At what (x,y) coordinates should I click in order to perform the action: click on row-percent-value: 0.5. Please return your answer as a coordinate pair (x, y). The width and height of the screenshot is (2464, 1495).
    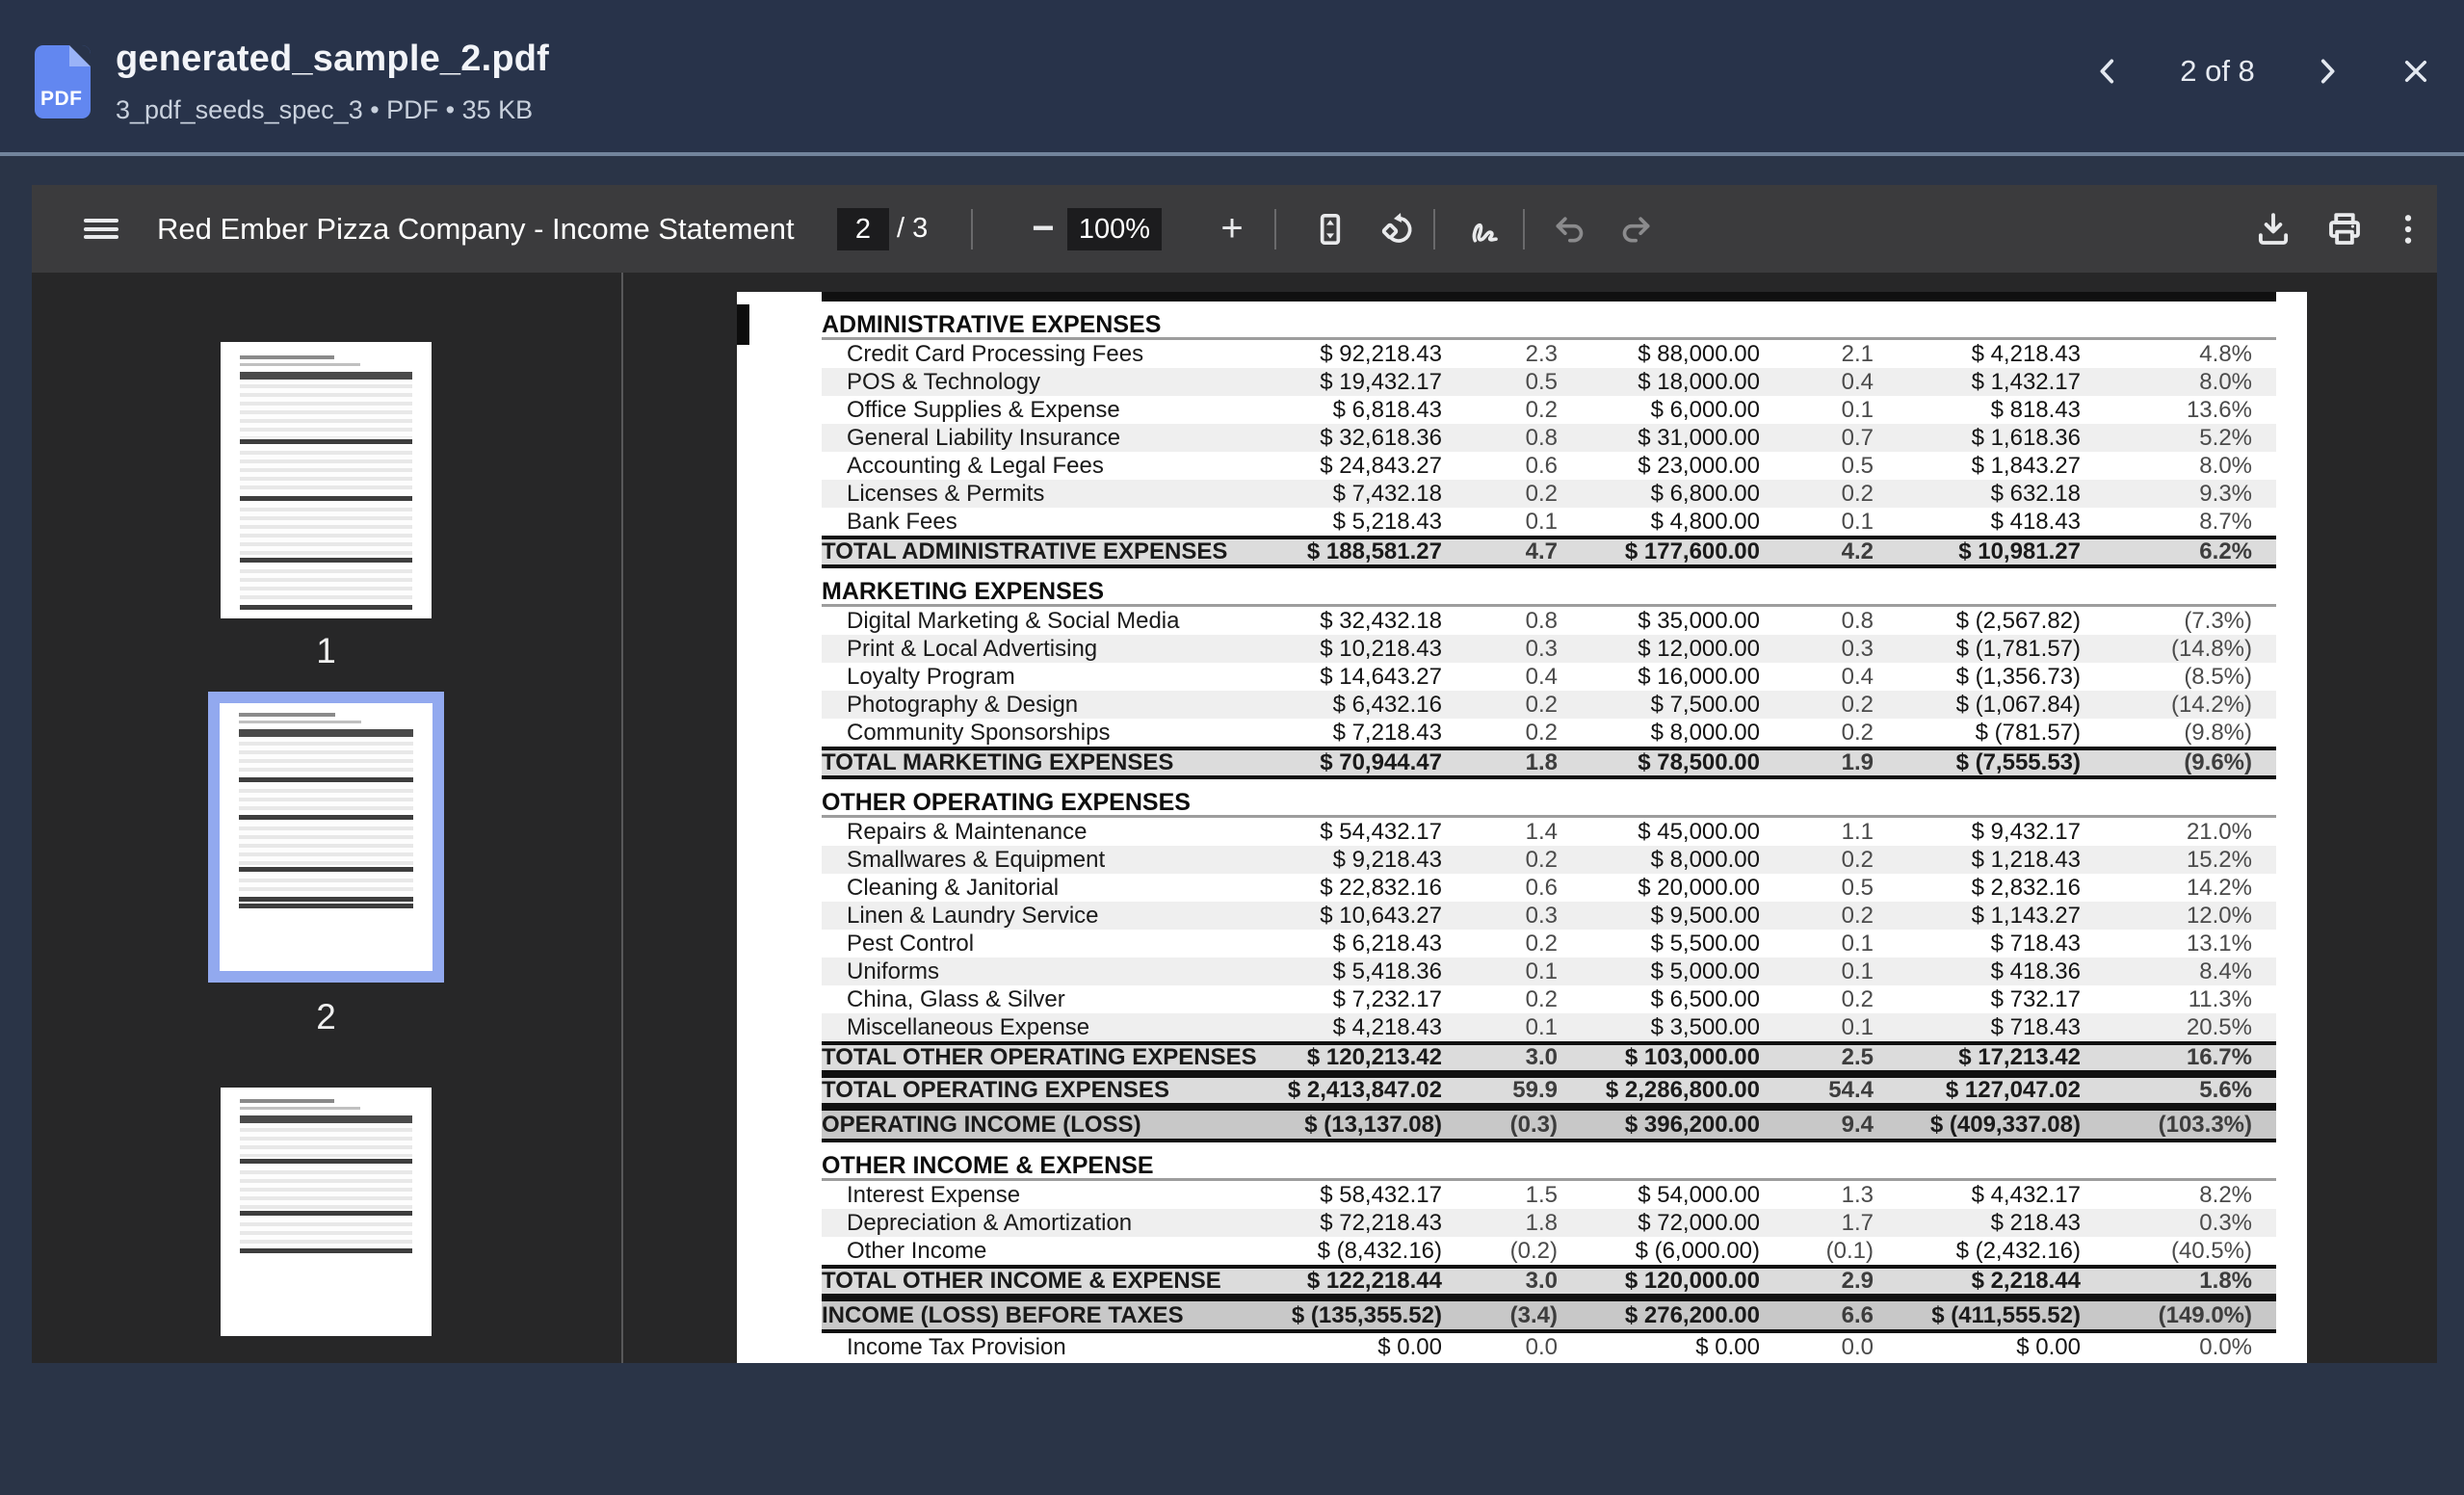
    Looking at the image, I should click on (1858, 465).